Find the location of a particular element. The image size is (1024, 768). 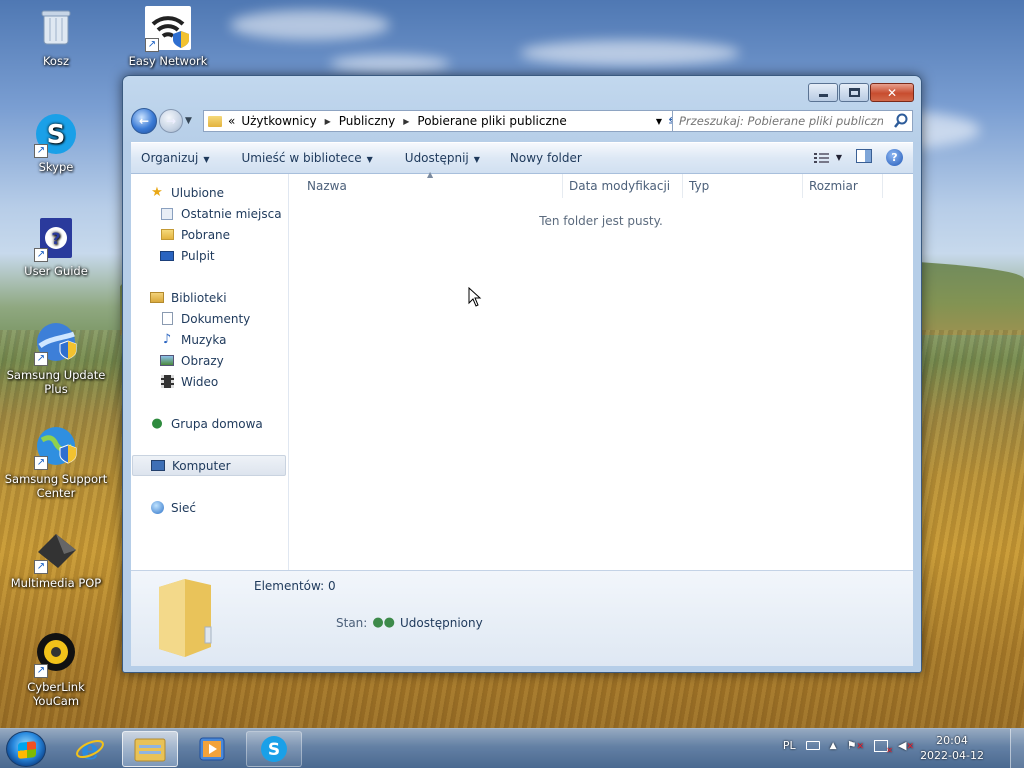

column-label: Typ is located at coordinates (699, 186).